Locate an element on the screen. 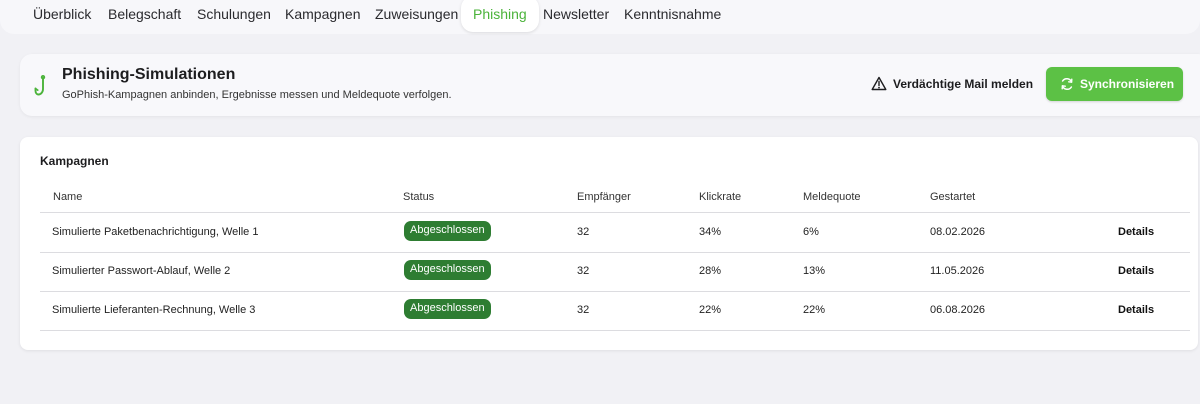  tab-kenntnisnahme: Kenntnisnahme is located at coordinates (672, 16).